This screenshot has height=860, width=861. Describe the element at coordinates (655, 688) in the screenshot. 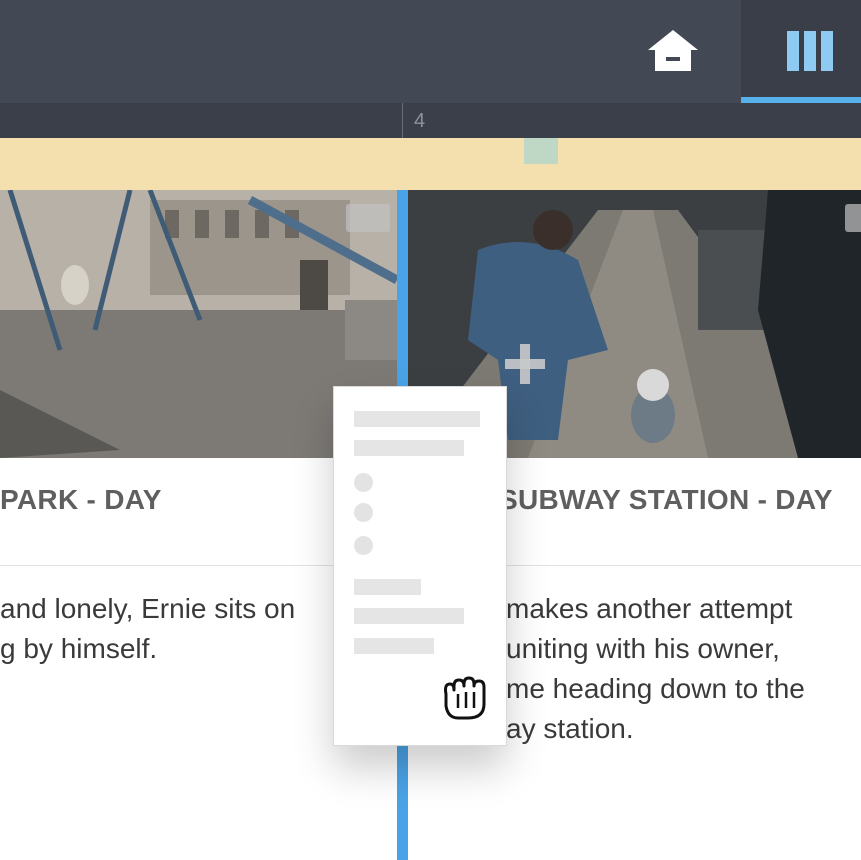

I see `description-line: me heading down to the` at that location.